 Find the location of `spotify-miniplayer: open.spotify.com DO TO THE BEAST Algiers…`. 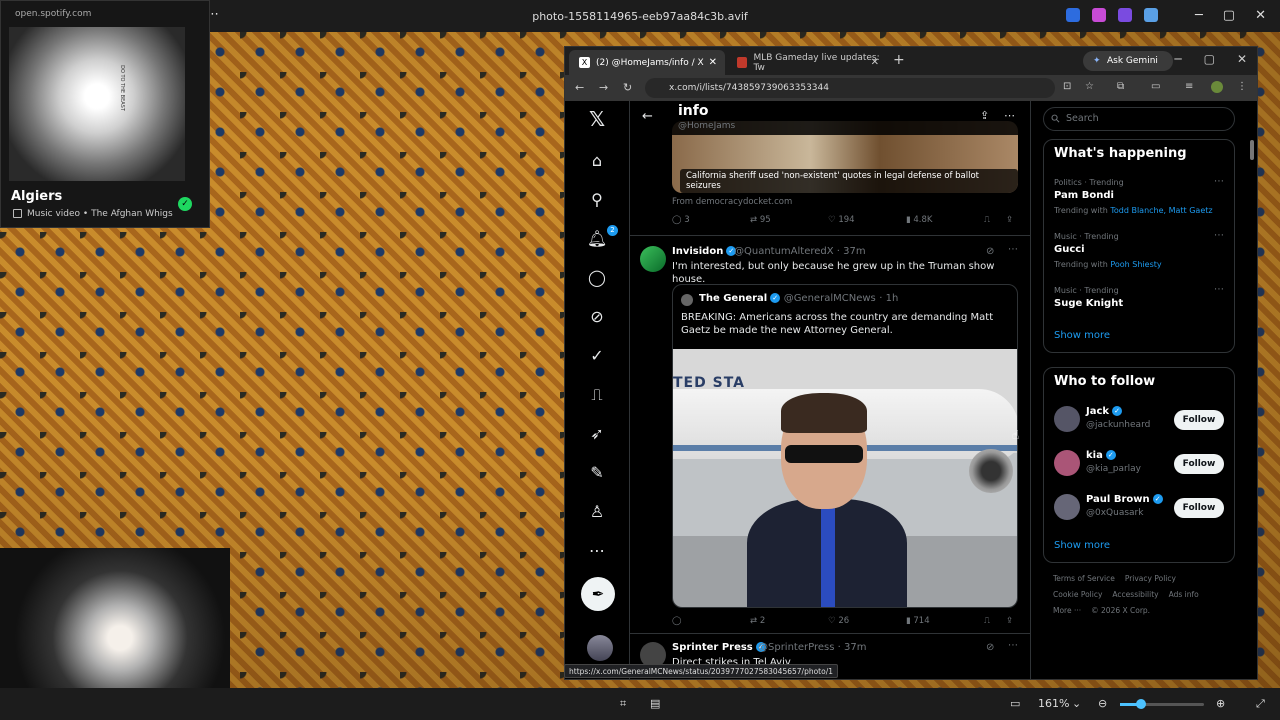

spotify-miniplayer: open.spotify.com DO TO THE BEAST Algiers… is located at coordinates (105, 114).